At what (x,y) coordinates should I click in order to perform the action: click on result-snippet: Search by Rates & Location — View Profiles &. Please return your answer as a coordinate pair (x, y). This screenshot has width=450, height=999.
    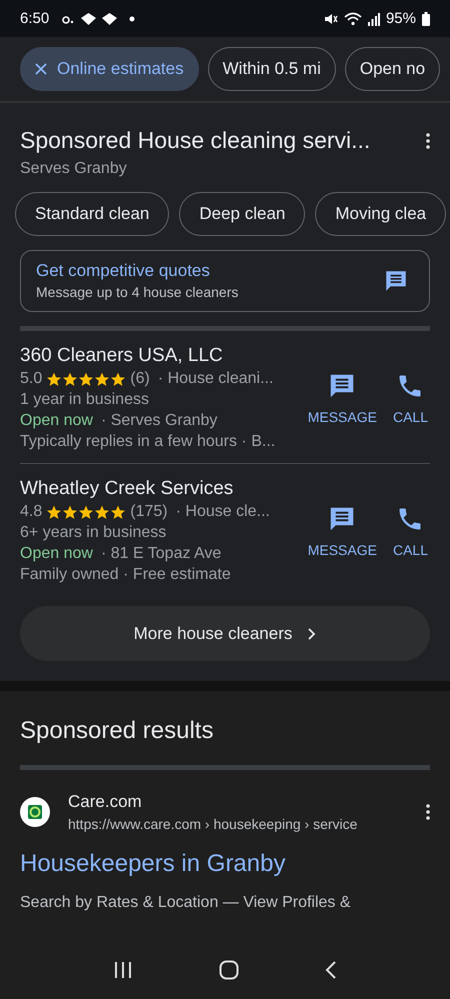
    Looking at the image, I should click on (186, 903).